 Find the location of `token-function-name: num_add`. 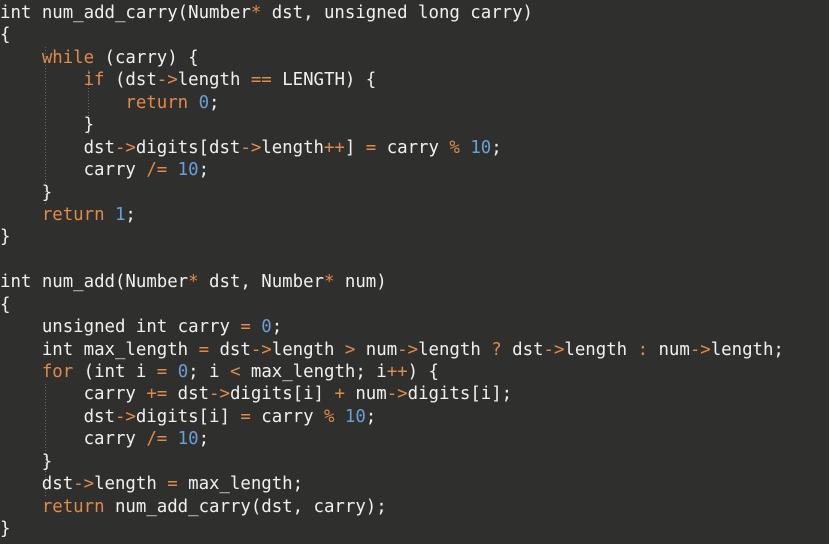

token-function-name: num_add is located at coordinates (78, 282).